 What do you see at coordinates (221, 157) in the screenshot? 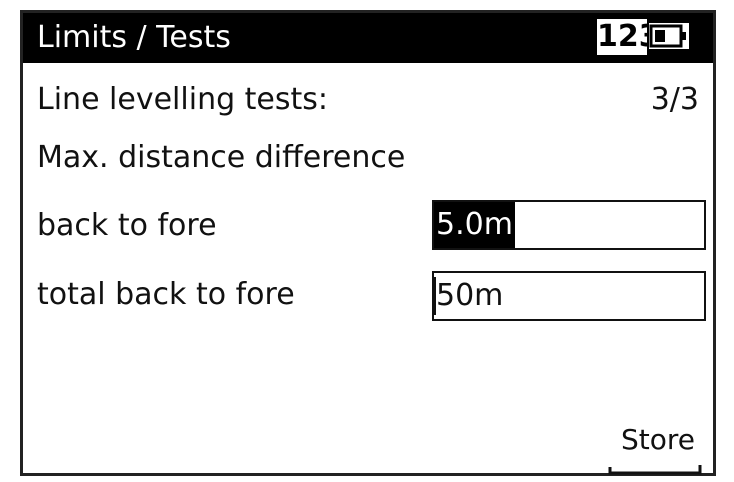
I see `max-distance-heading: Max. distance difference` at bounding box center [221, 157].